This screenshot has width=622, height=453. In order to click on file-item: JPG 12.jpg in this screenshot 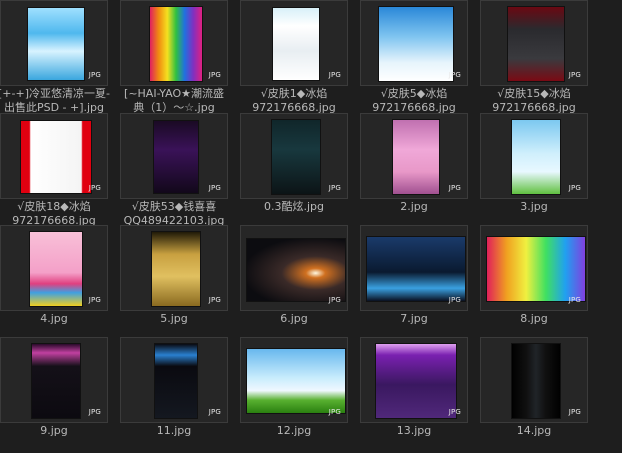, I will do `click(294, 393)`.